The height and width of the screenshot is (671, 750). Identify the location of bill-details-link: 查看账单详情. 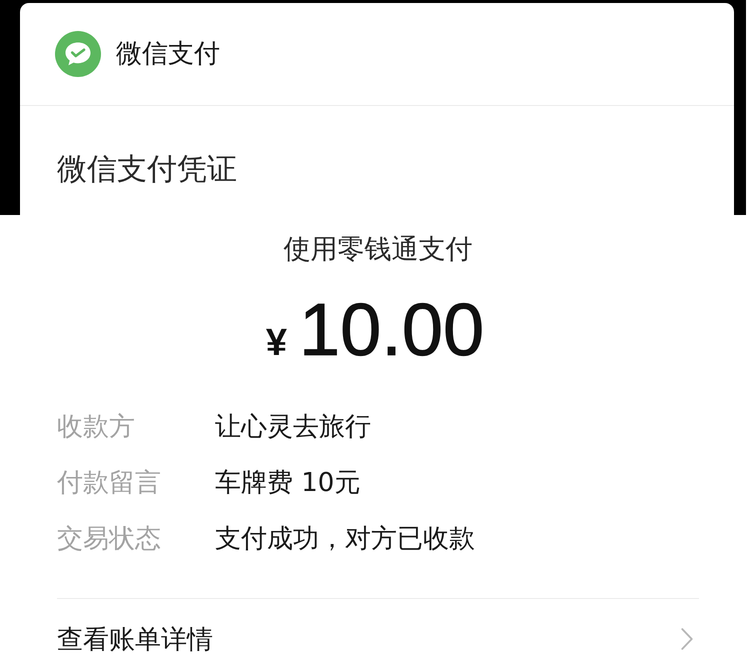
(378, 635).